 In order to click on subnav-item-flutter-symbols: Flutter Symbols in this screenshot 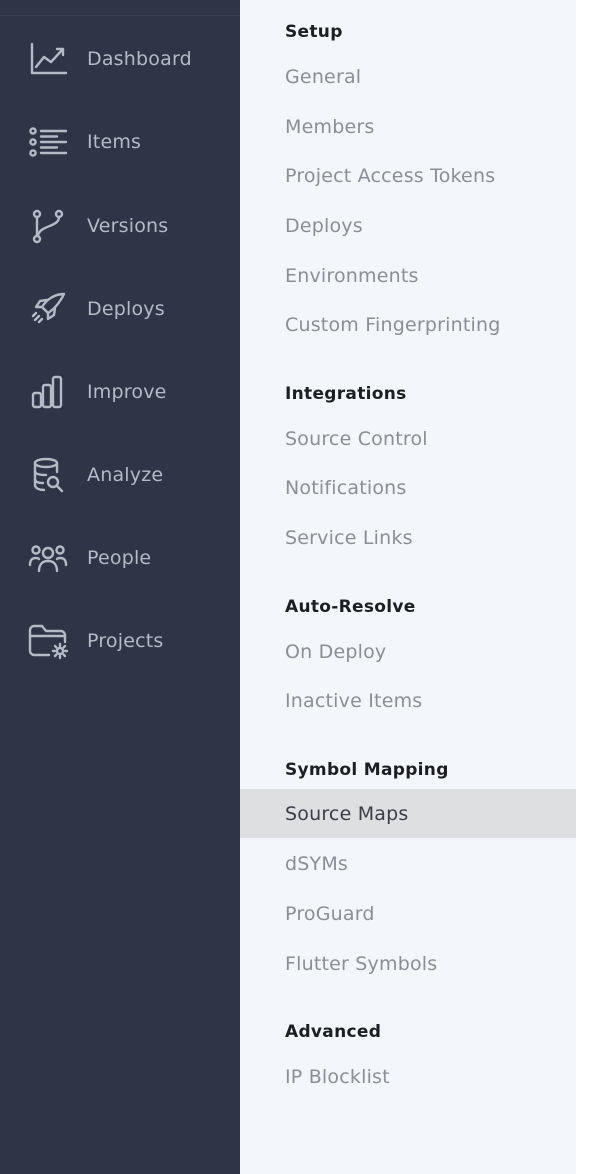, I will do `click(408, 963)`.